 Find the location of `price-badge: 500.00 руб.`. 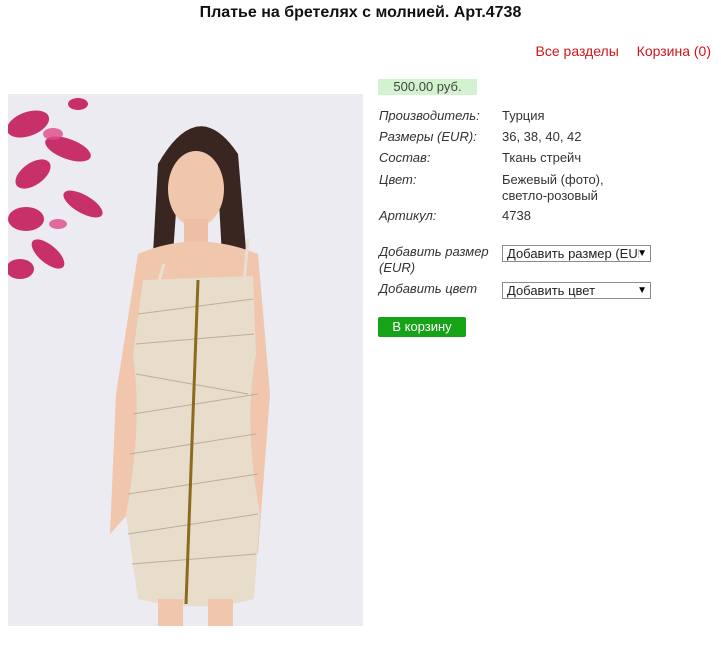

price-badge: 500.00 руб. is located at coordinates (427, 87).